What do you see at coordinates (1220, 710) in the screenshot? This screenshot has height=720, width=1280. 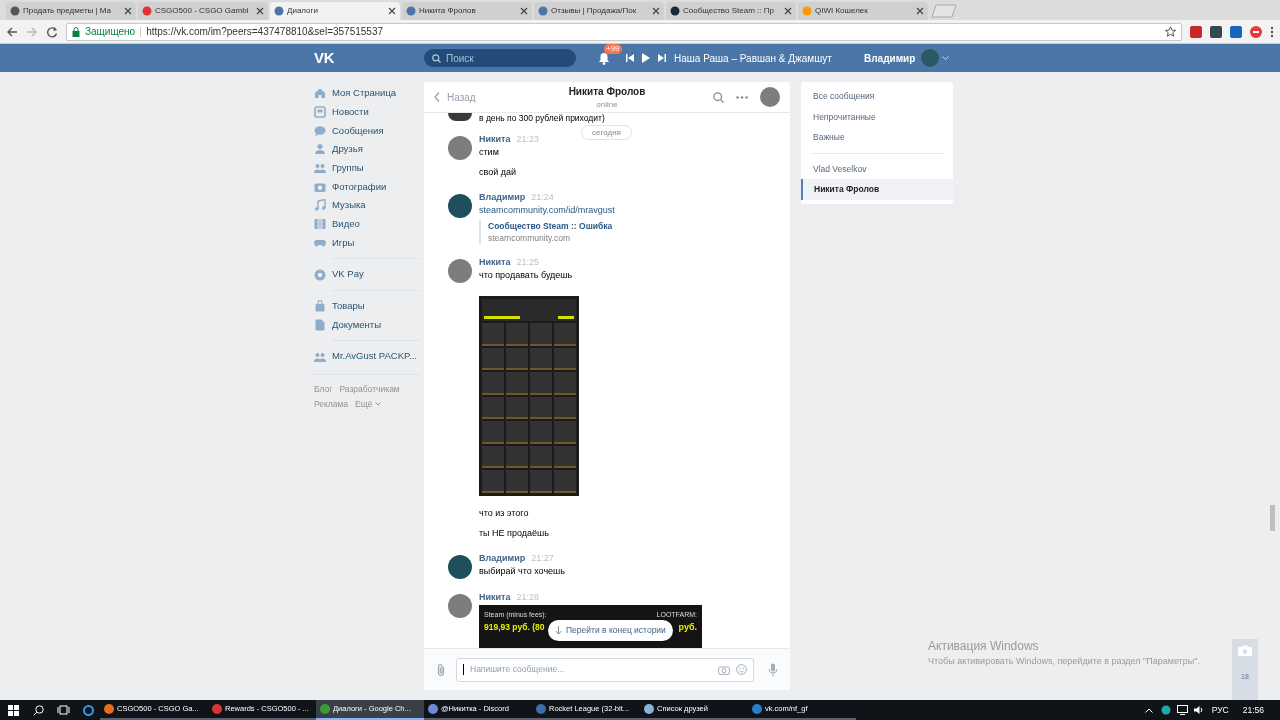 I see `language-indicator: РУС` at bounding box center [1220, 710].